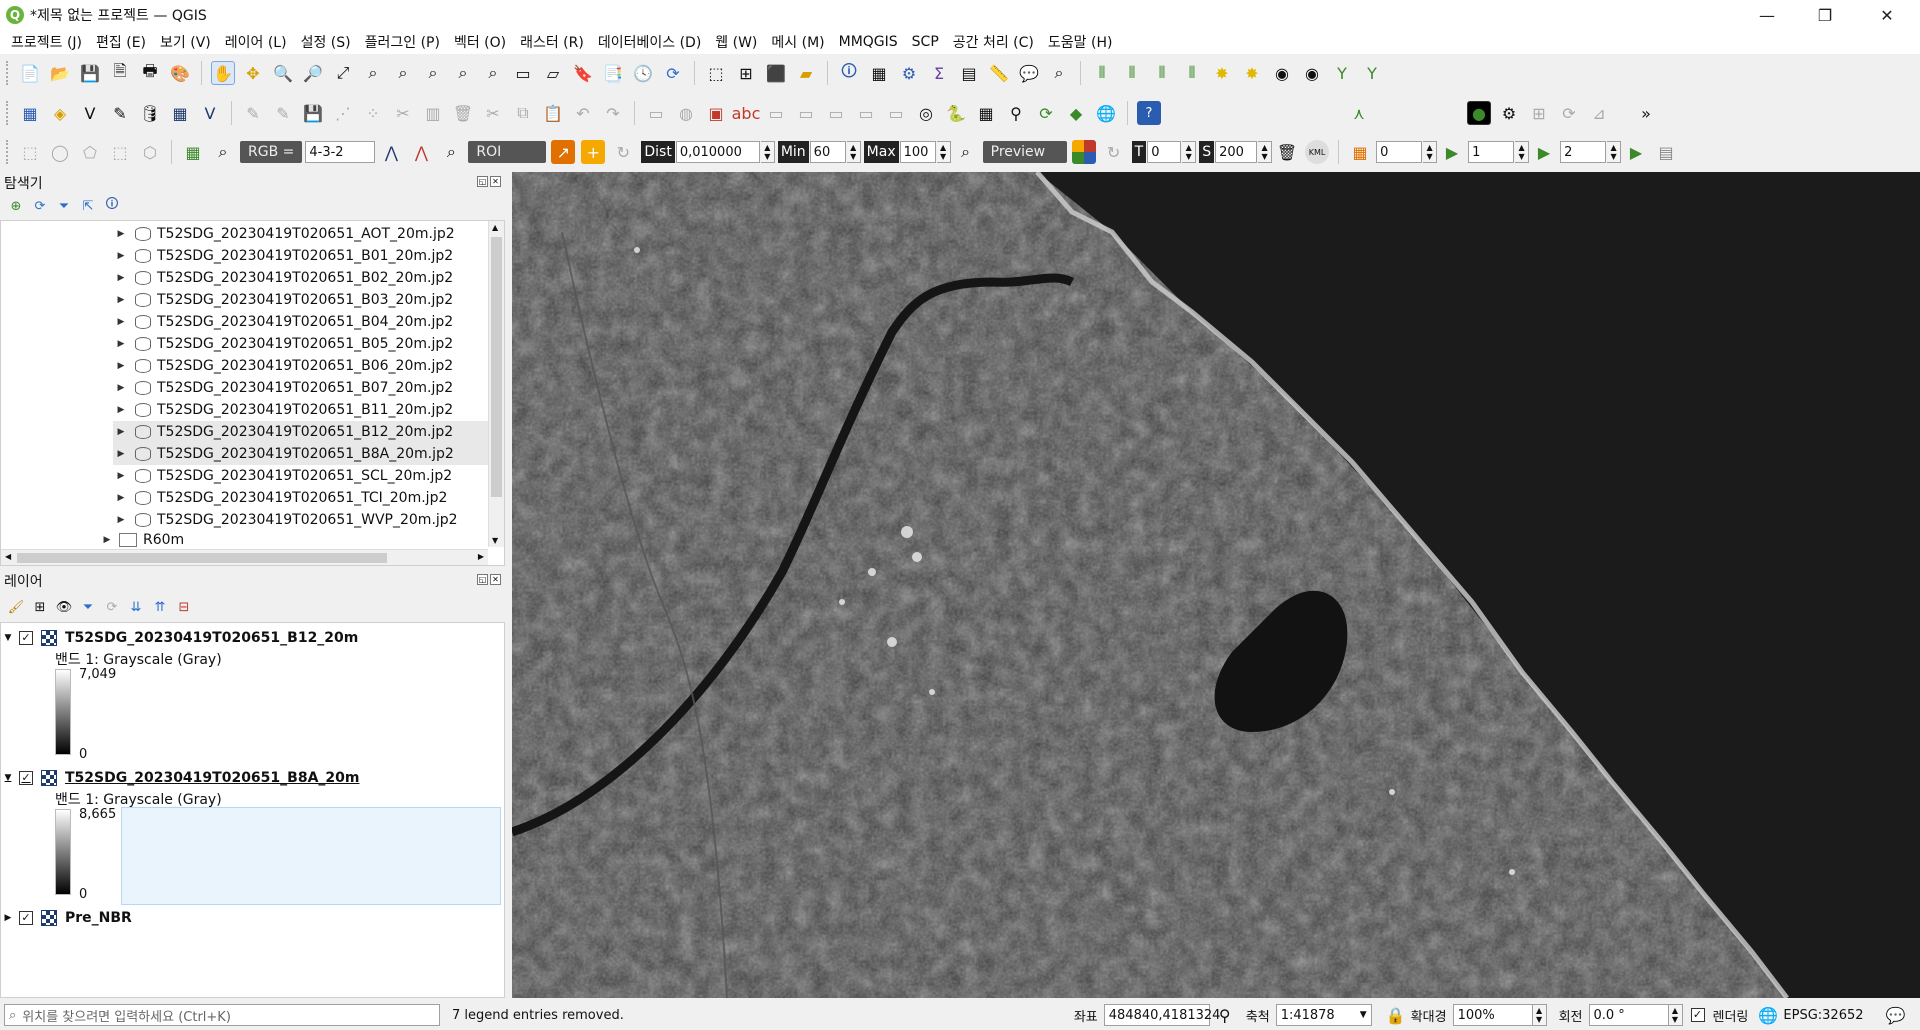 The height and width of the screenshot is (1030, 1920). Describe the element at coordinates (1282, 73) in the screenshot. I see `new-layer-icon-3: ◉` at that location.